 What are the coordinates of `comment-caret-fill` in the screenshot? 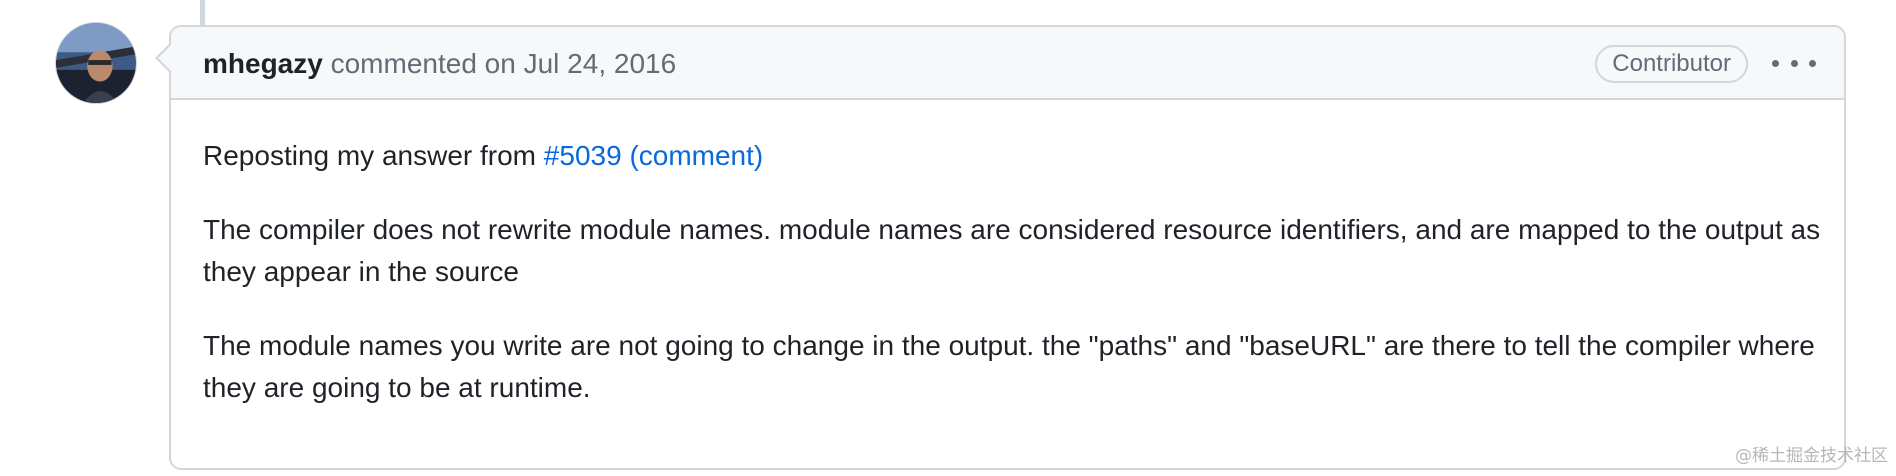 It's located at (165, 58).